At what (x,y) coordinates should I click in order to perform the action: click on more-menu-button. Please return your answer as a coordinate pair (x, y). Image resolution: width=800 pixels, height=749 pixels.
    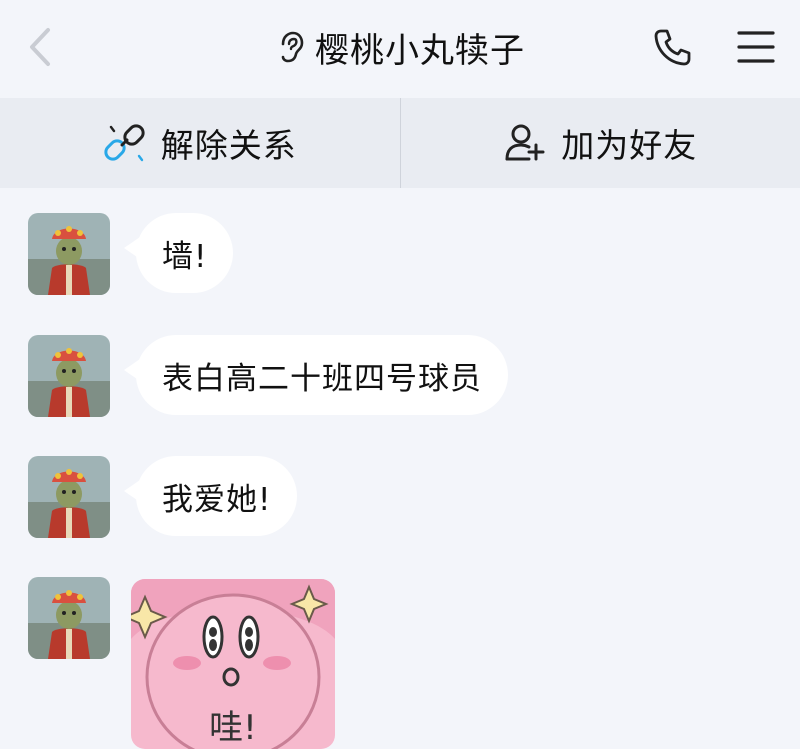
    Looking at the image, I should click on (756, 47).